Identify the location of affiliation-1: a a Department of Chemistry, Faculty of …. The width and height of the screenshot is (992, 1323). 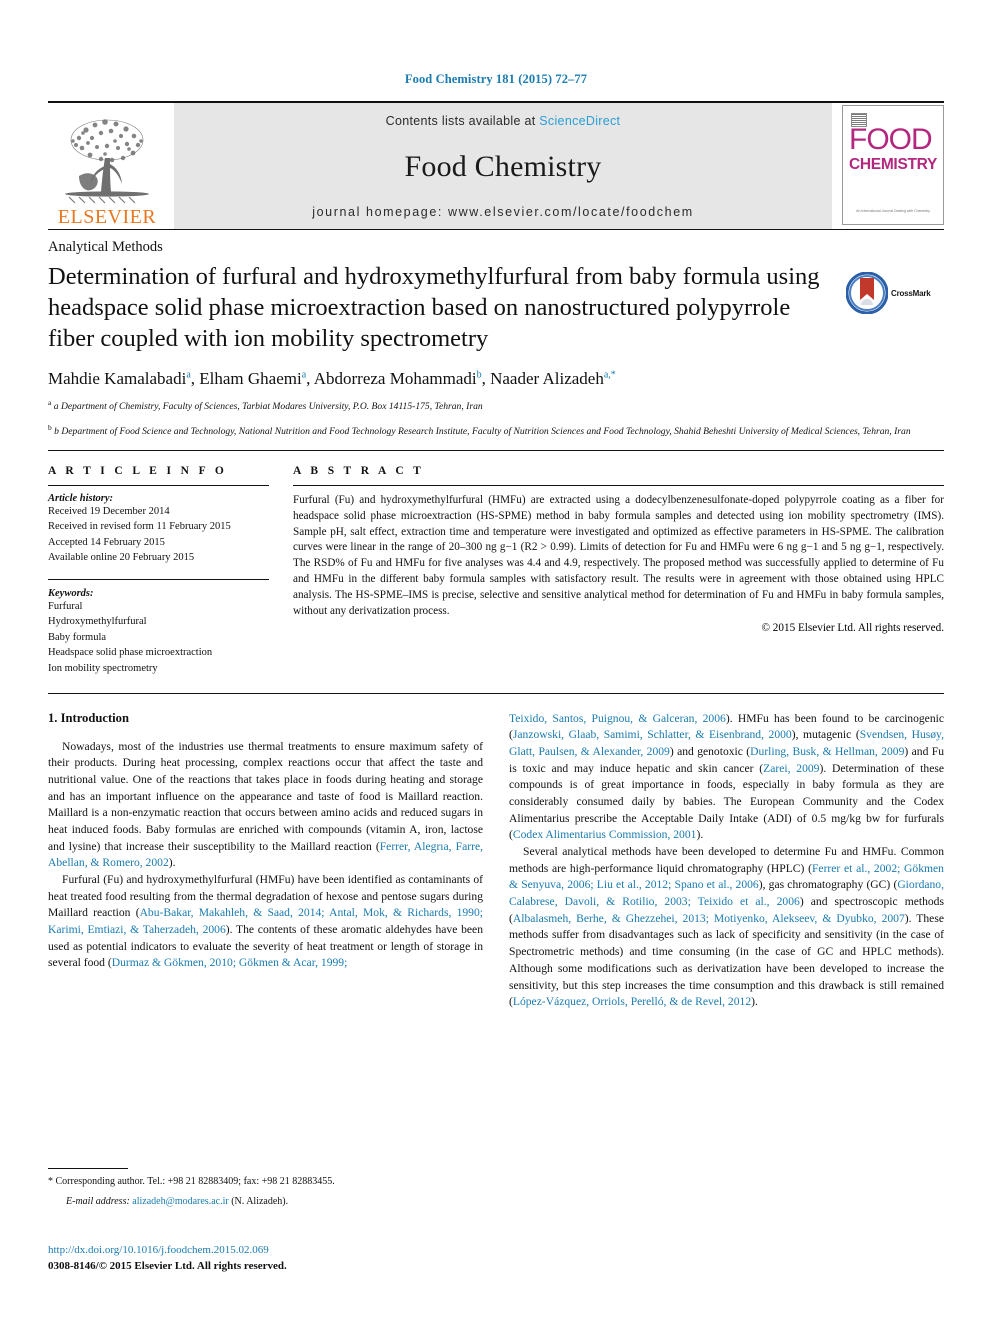
(265, 404).